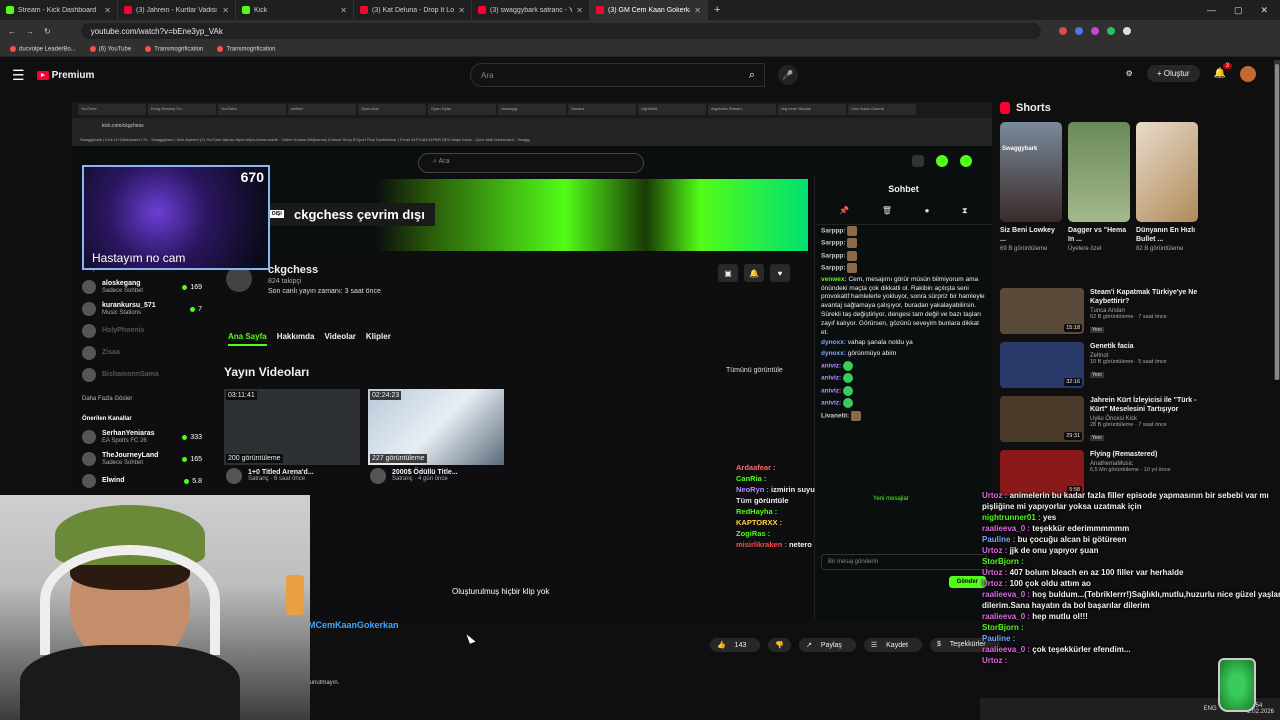 This screenshot has width=1280, height=720. I want to click on overlay-chat-text: netero, so click(800, 544).